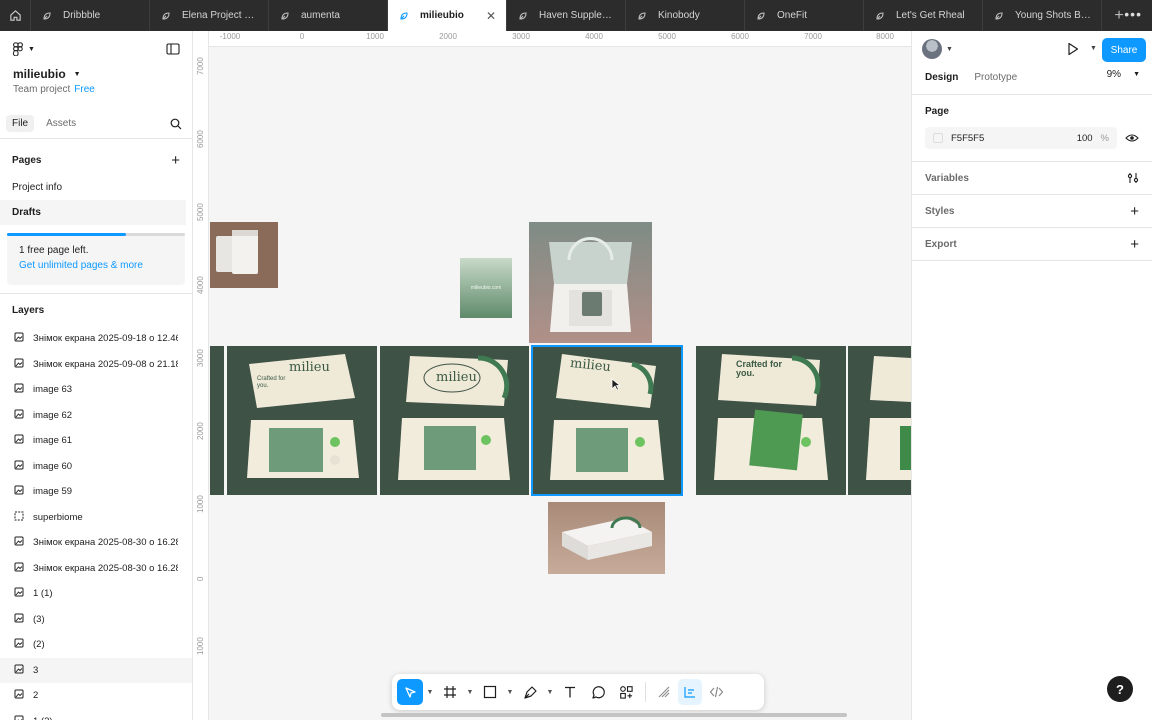  What do you see at coordinates (1073, 49) in the screenshot?
I see `play-icon` at bounding box center [1073, 49].